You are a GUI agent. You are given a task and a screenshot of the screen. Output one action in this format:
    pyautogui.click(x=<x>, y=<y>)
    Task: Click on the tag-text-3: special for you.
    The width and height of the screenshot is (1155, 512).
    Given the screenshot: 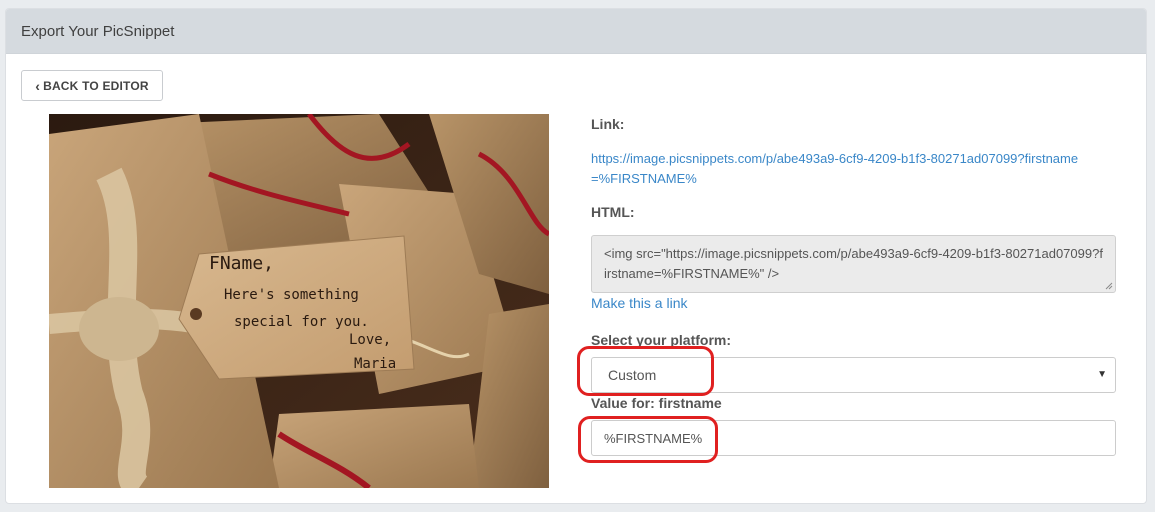 What is the action you would take?
    pyautogui.click(x=301, y=322)
    